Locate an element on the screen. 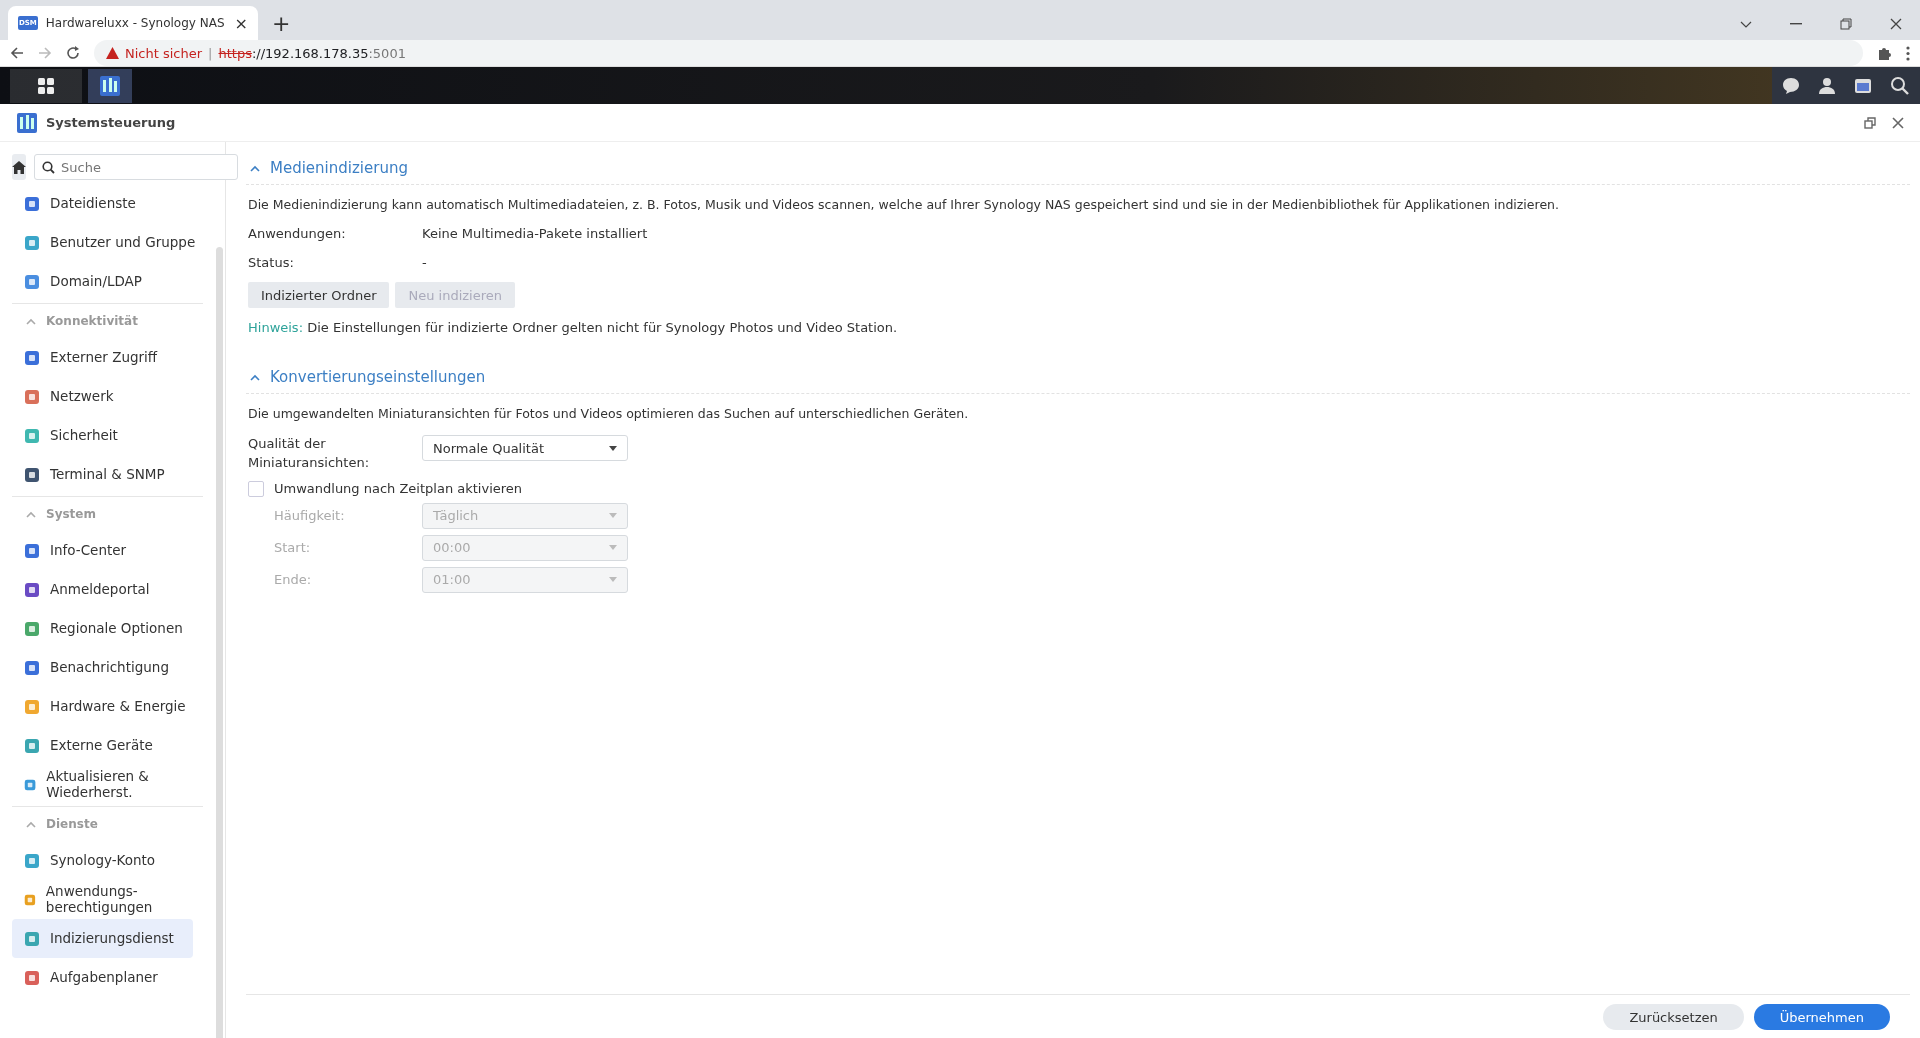 The width and height of the screenshot is (1920, 1038). field-value: Keine Multimedia-Pakete installiert is located at coordinates (535, 233).